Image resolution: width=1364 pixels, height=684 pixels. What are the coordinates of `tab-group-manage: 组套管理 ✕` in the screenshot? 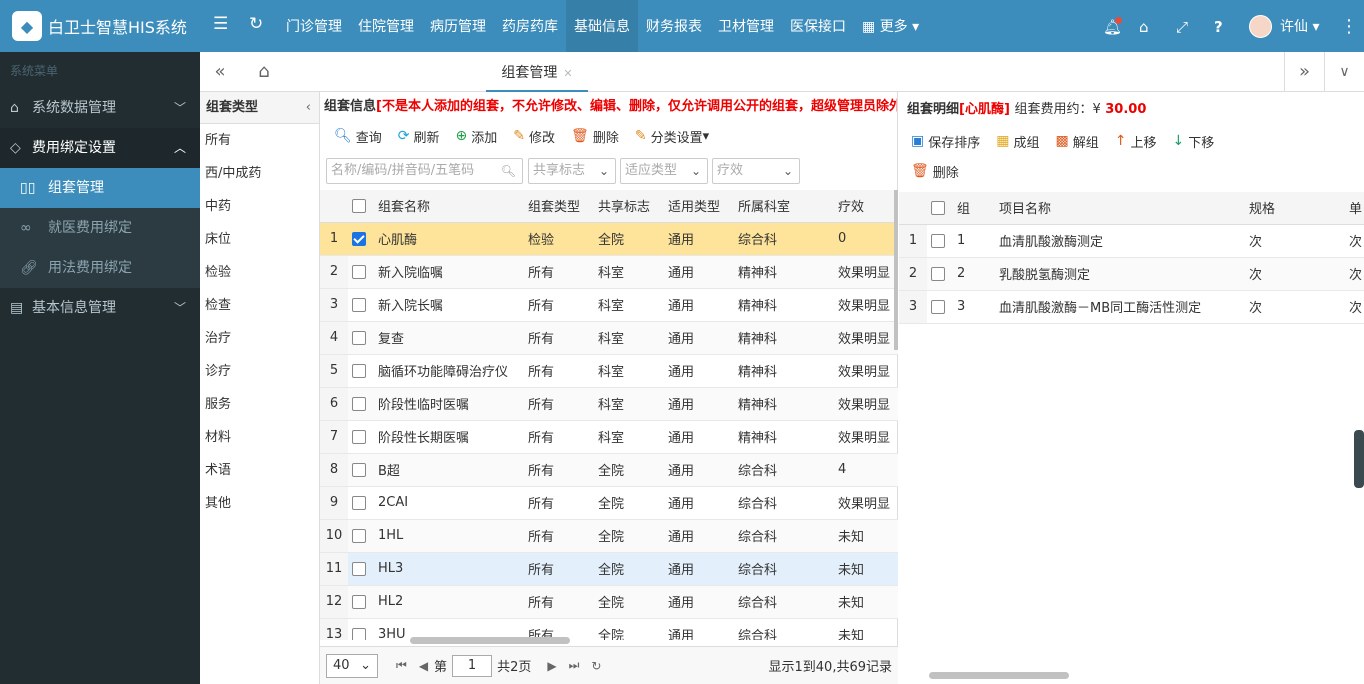 It's located at (537, 72).